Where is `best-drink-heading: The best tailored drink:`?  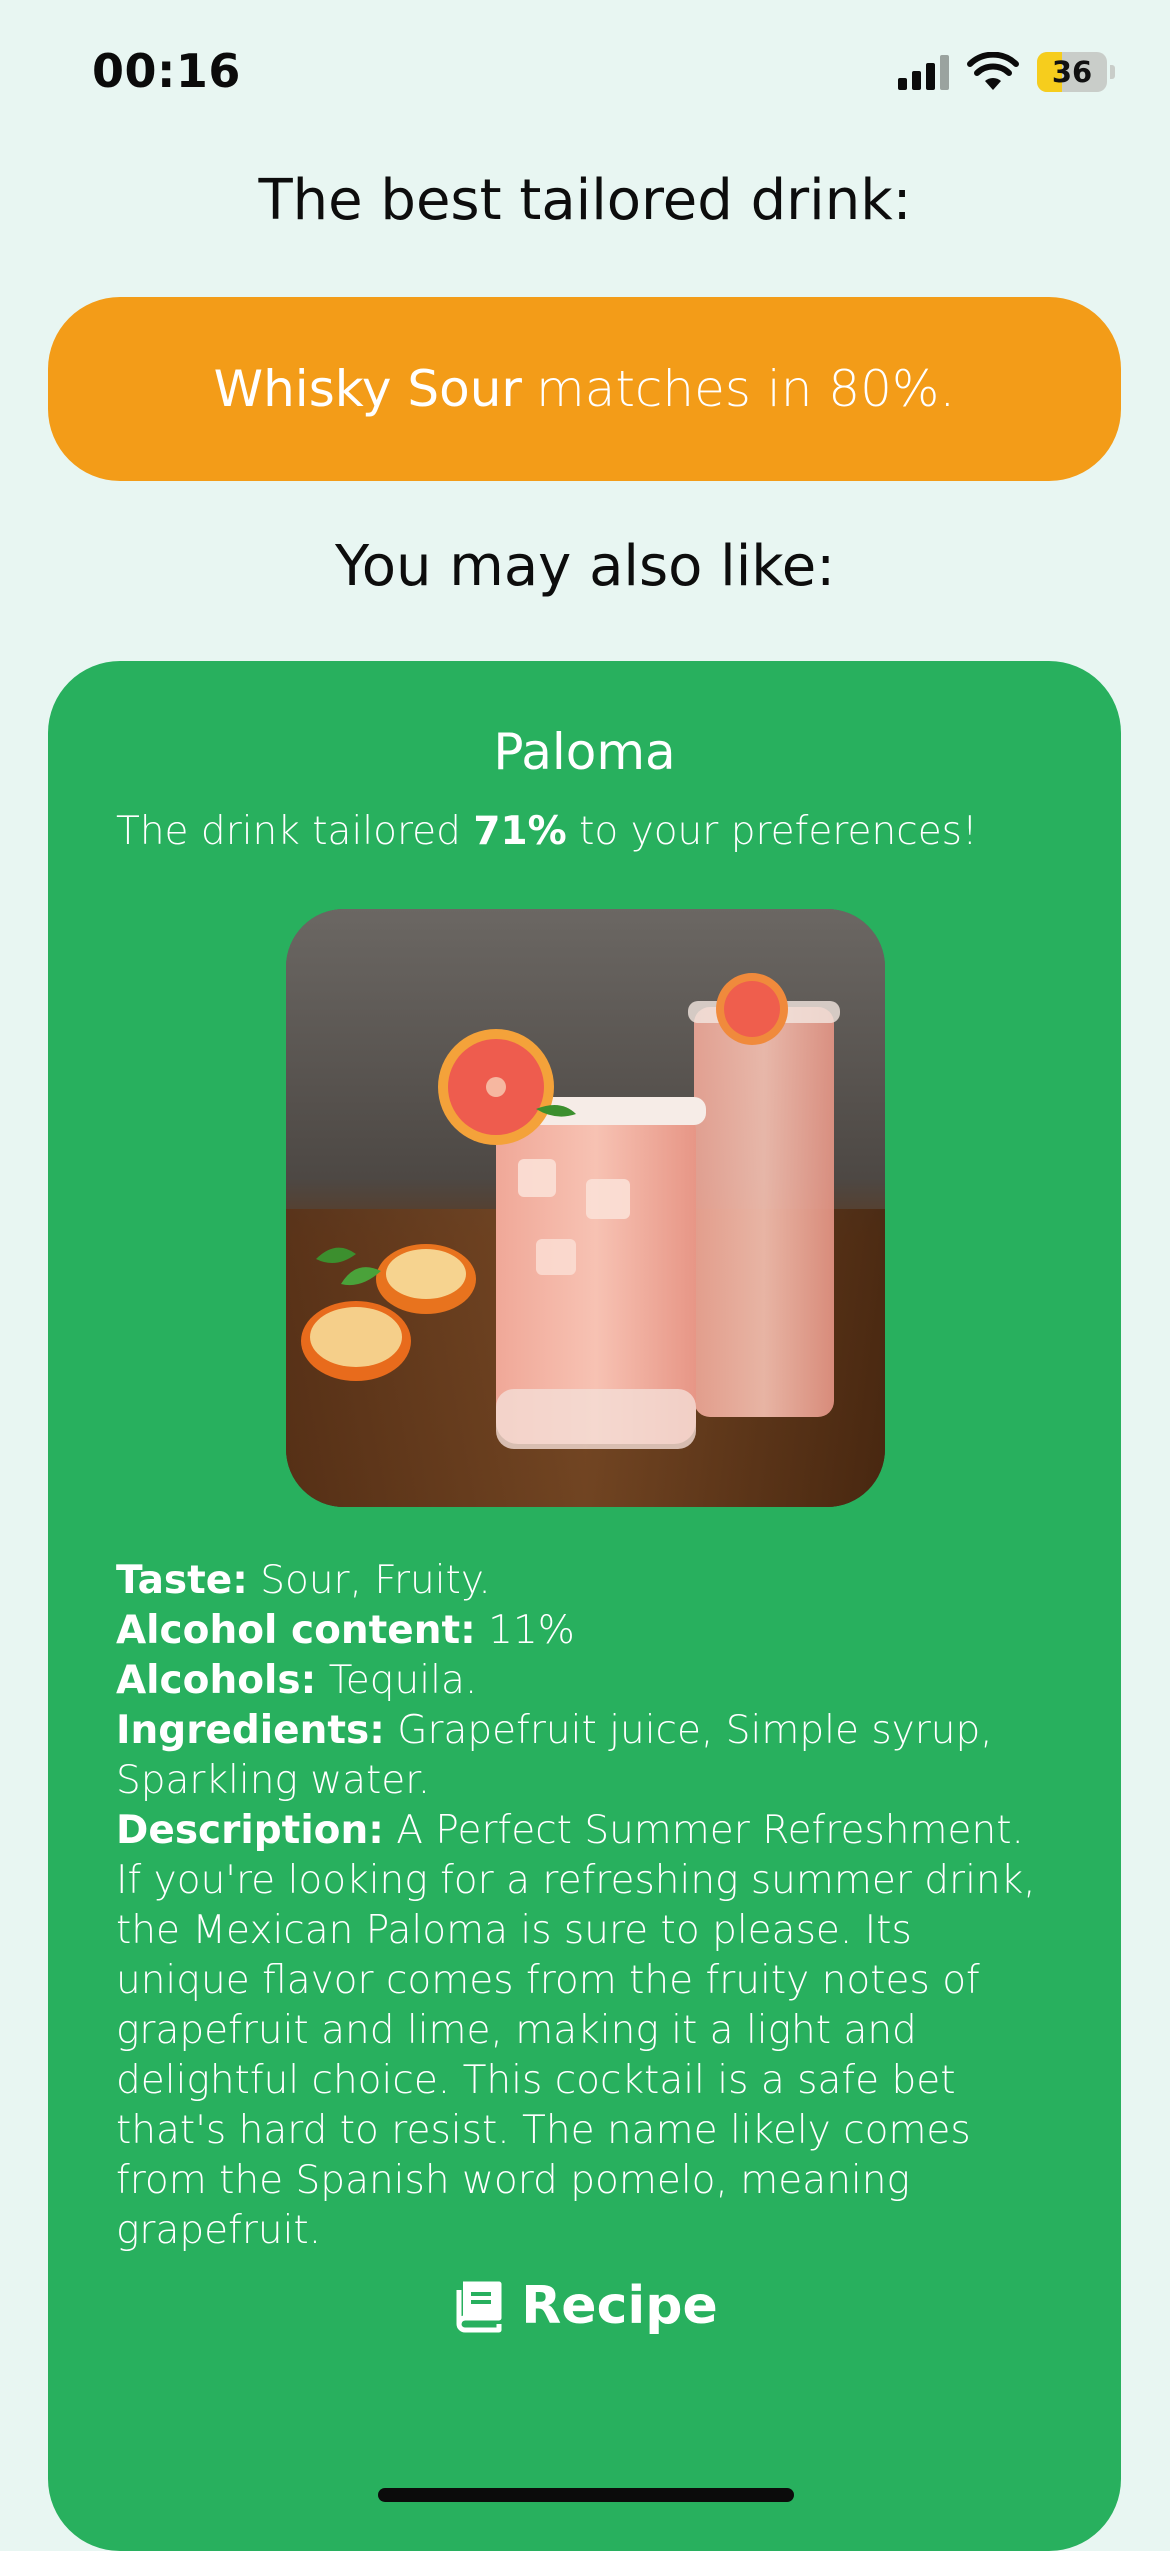
best-drink-heading: The best tailored drink: is located at coordinates (585, 200).